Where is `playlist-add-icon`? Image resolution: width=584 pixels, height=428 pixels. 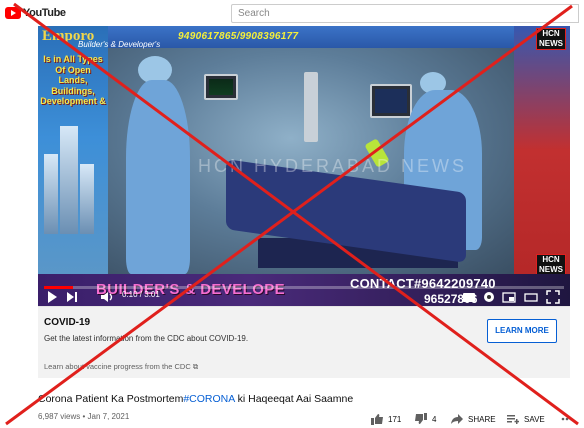
playlist-add-icon is located at coordinates (513, 419).